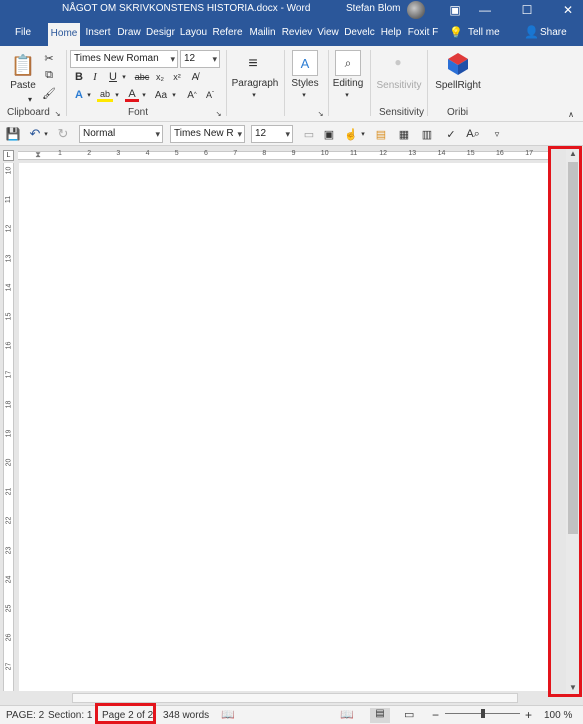  Describe the element at coordinates (473, 134) in the screenshot. I see `search-text-icon: A⌕` at that location.